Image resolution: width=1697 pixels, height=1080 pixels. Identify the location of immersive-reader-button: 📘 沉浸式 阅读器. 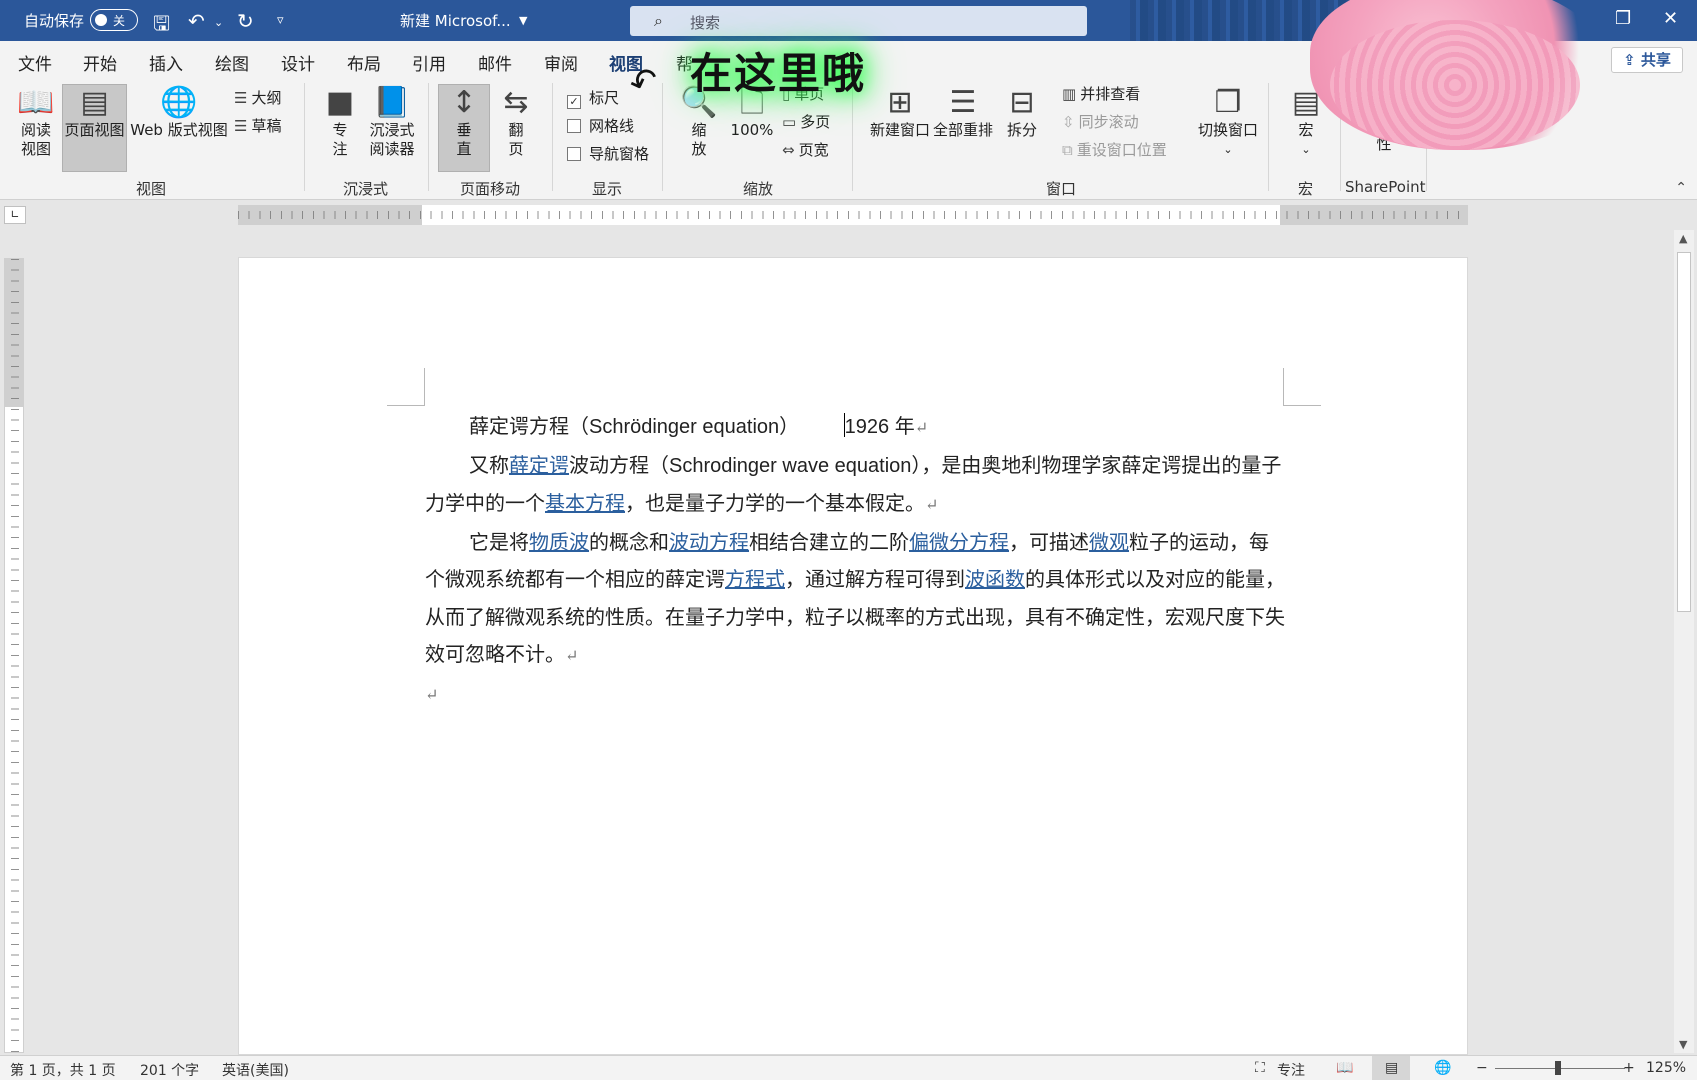
(392, 122).